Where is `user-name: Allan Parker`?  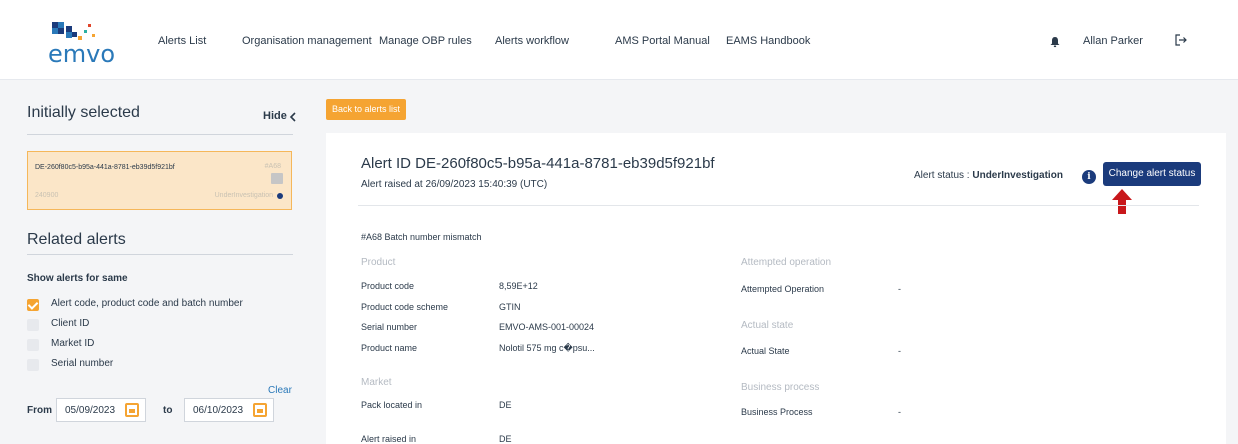 user-name: Allan Parker is located at coordinates (1113, 41).